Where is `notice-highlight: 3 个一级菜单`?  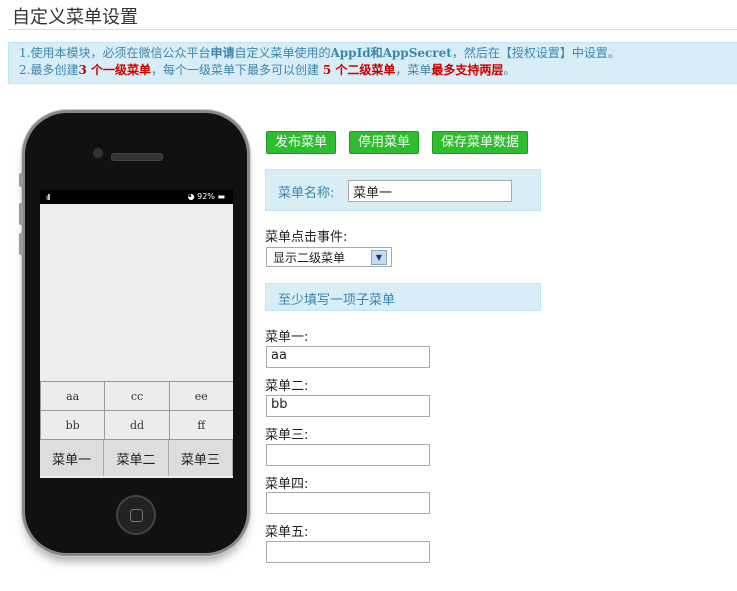 notice-highlight: 3 个一级菜单 is located at coordinates (114, 70).